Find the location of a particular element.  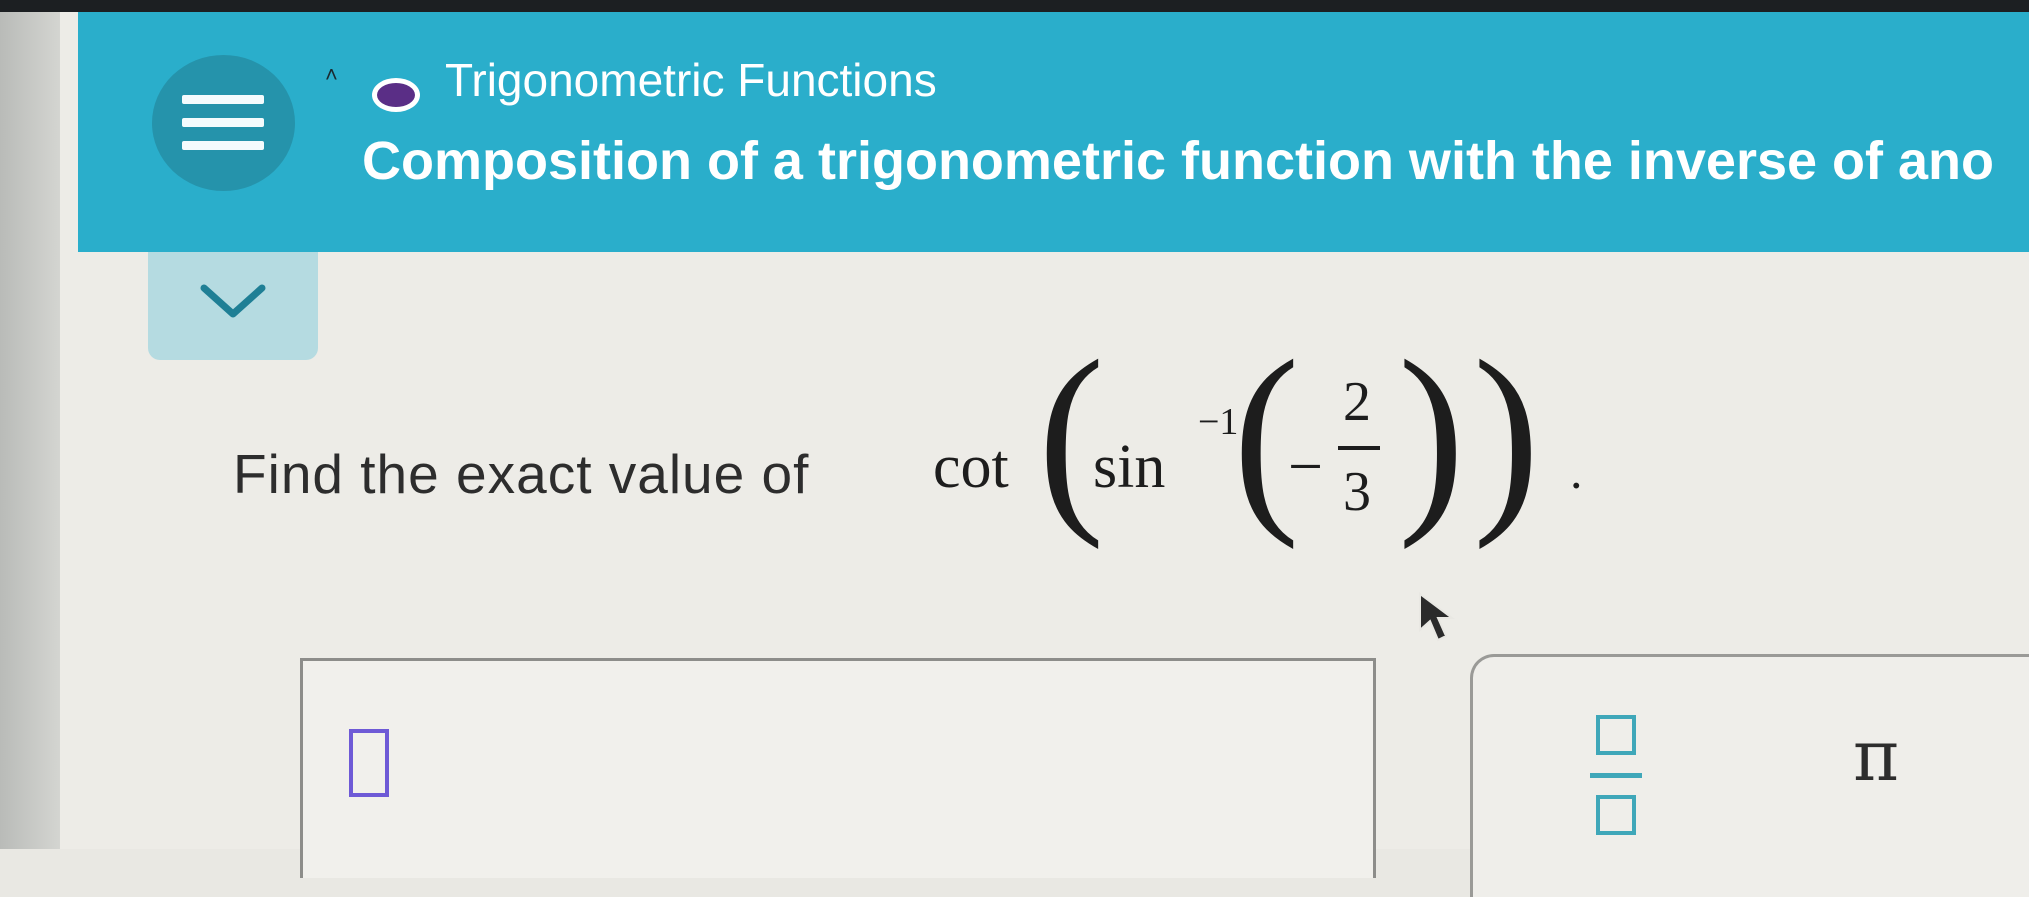

math-right-paren-inner: ) is located at coordinates (1431, 434).